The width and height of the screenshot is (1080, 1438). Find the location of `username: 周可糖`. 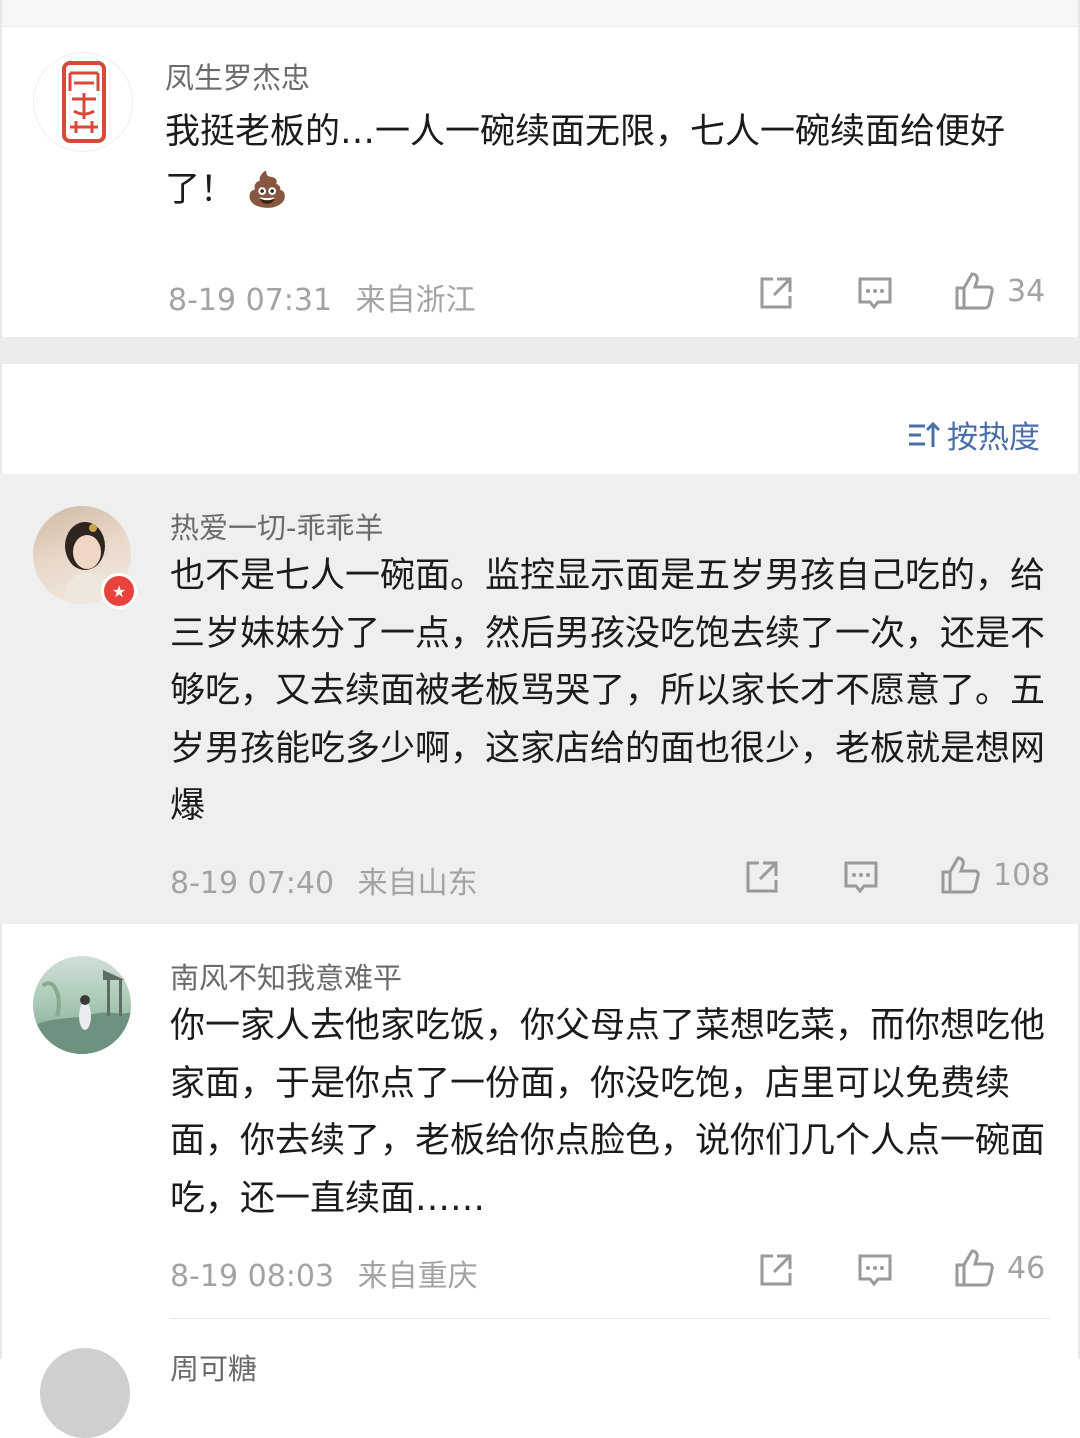

username: 周可糖 is located at coordinates (213, 1367).